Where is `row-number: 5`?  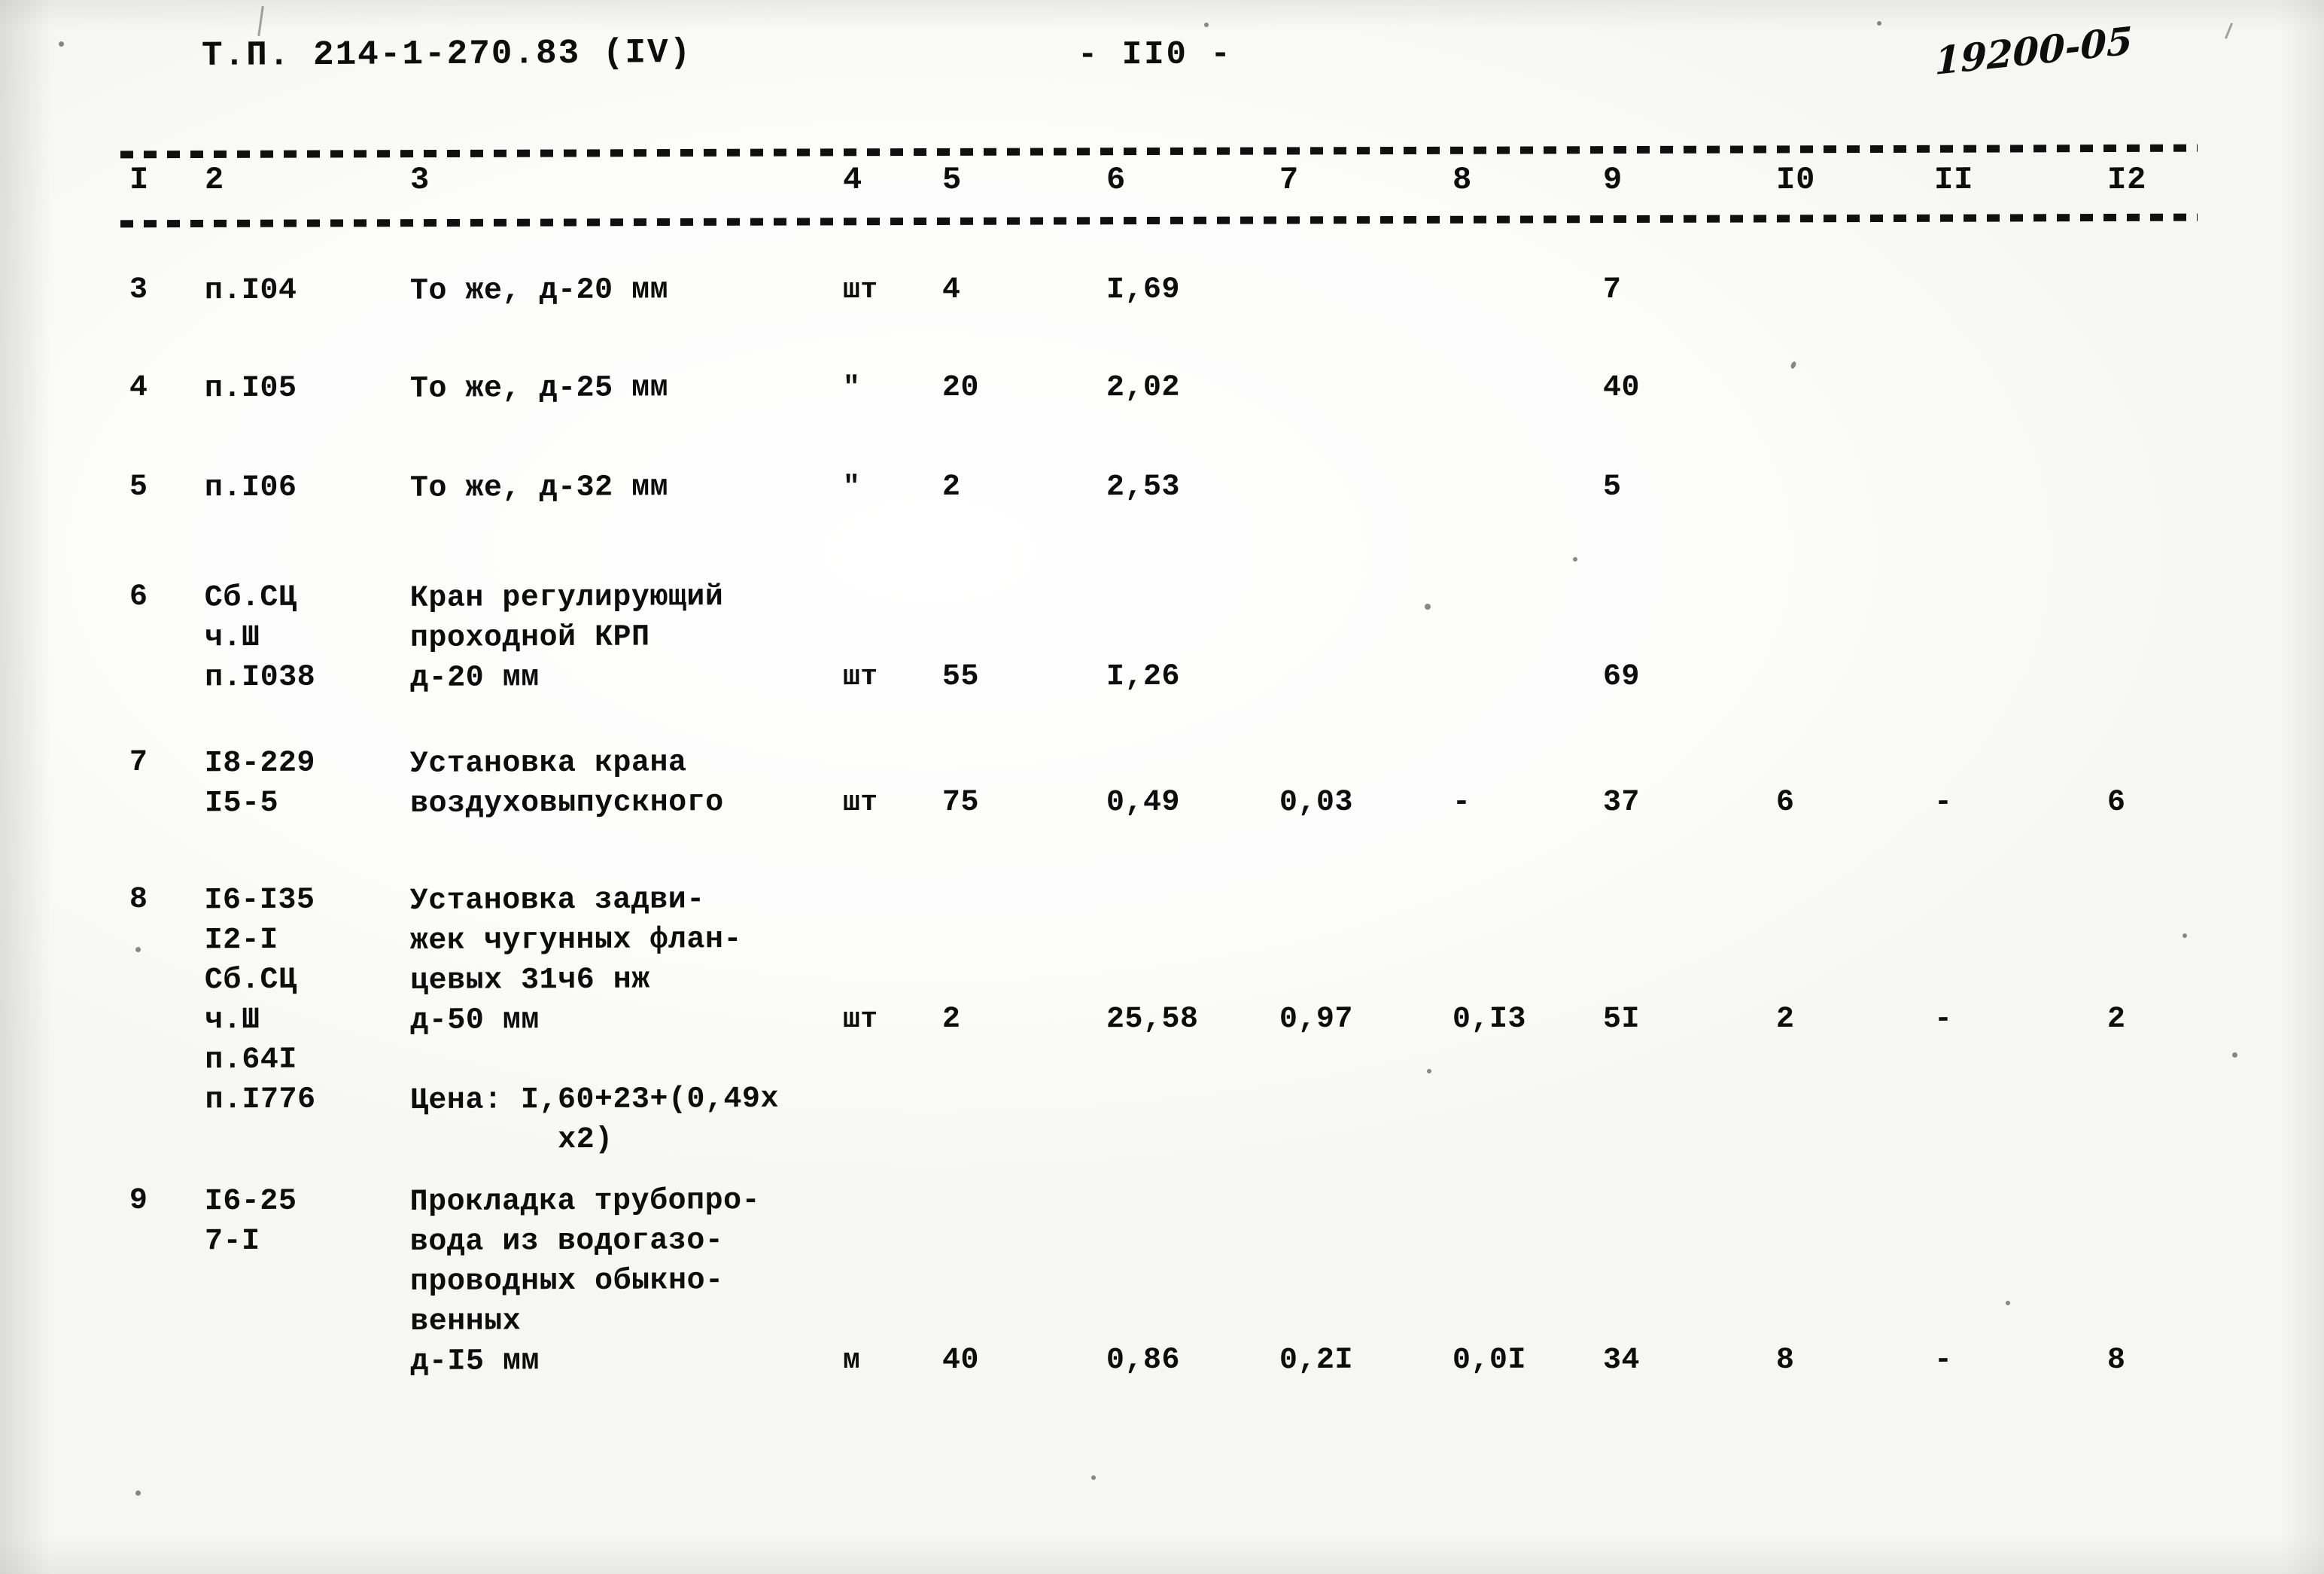 row-number: 5 is located at coordinates (138, 488).